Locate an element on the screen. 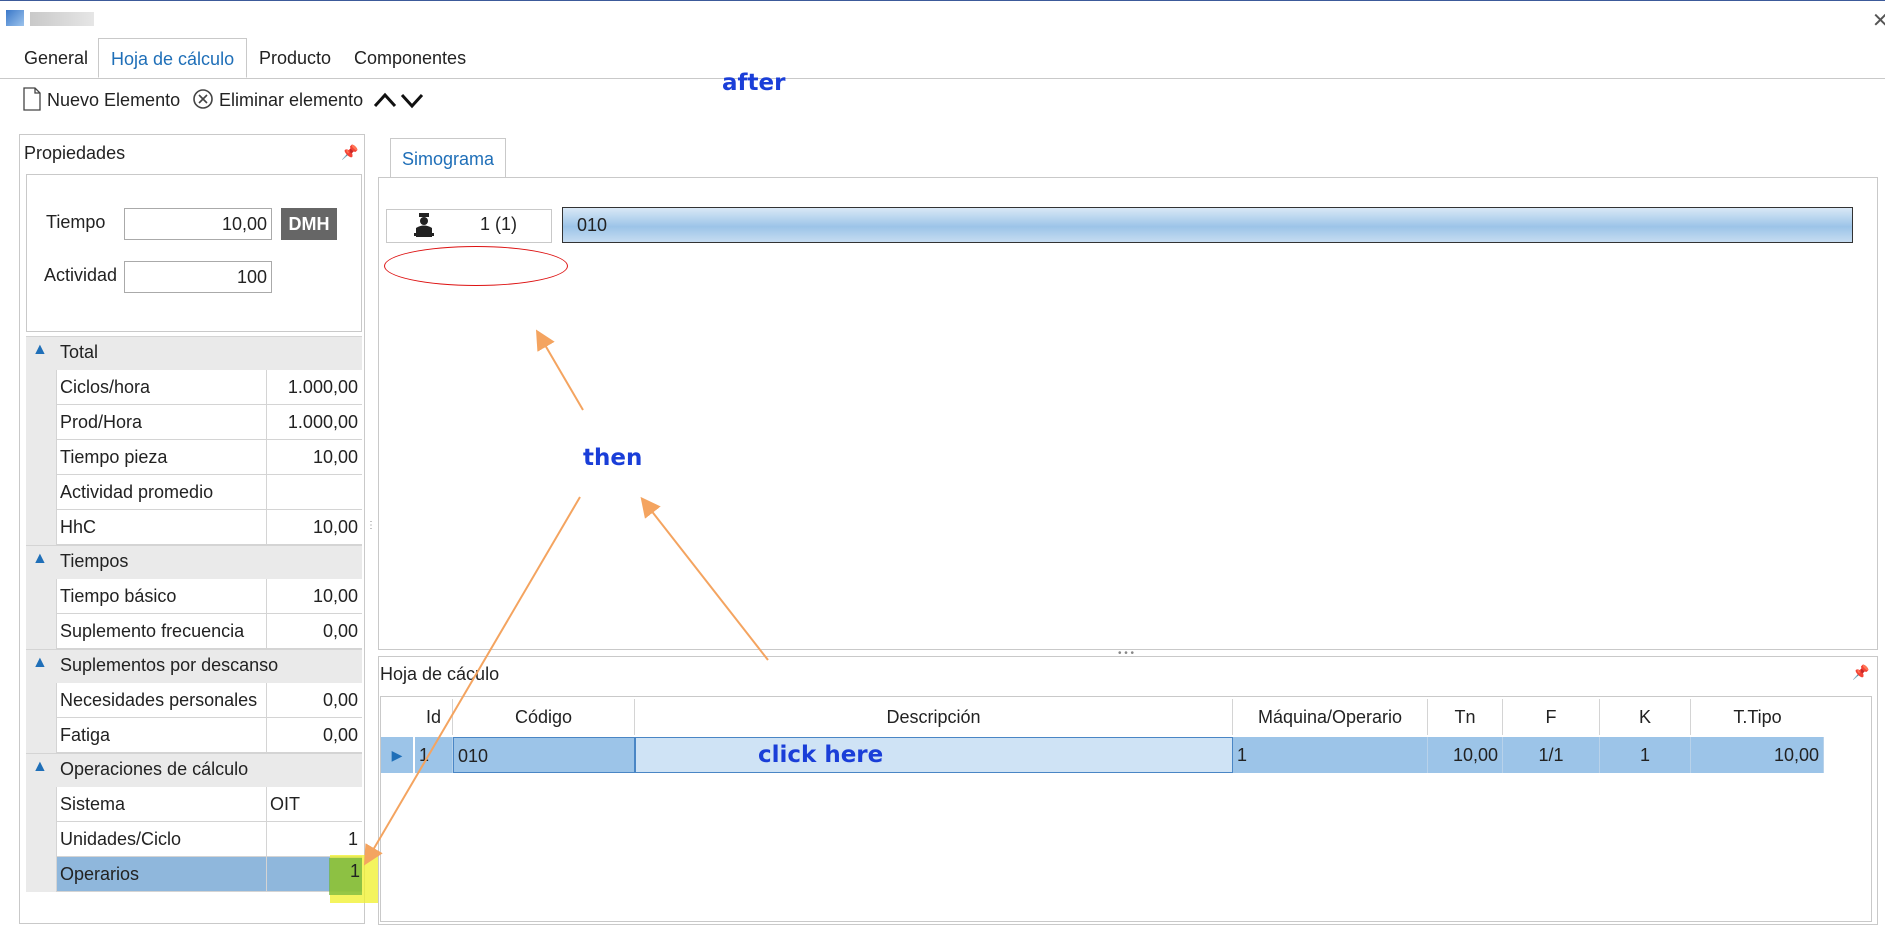 The height and width of the screenshot is (925, 1885). annotation-arrows is located at coordinates (566, 597).